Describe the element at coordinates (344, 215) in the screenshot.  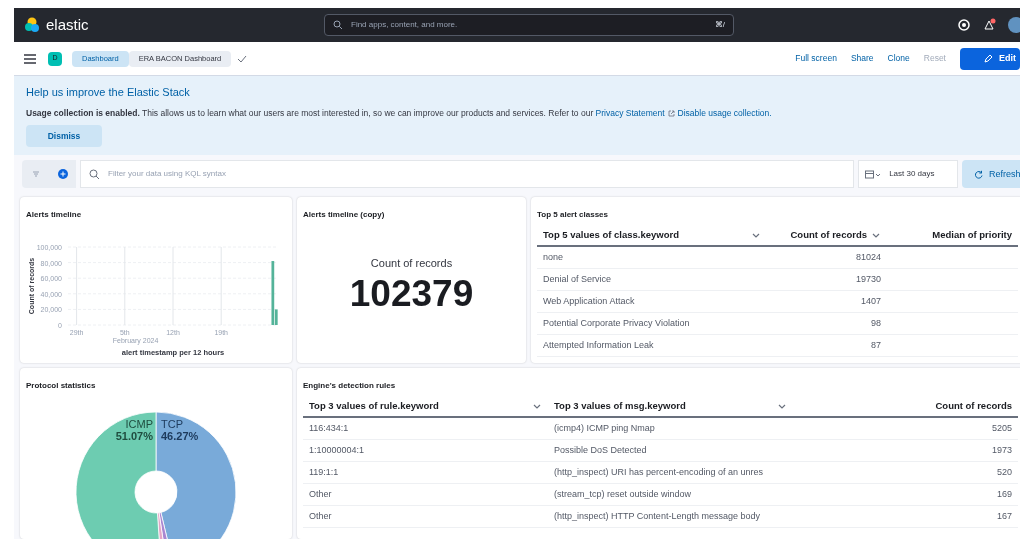
I see `panel-title: Alerts timeline (copy)` at that location.